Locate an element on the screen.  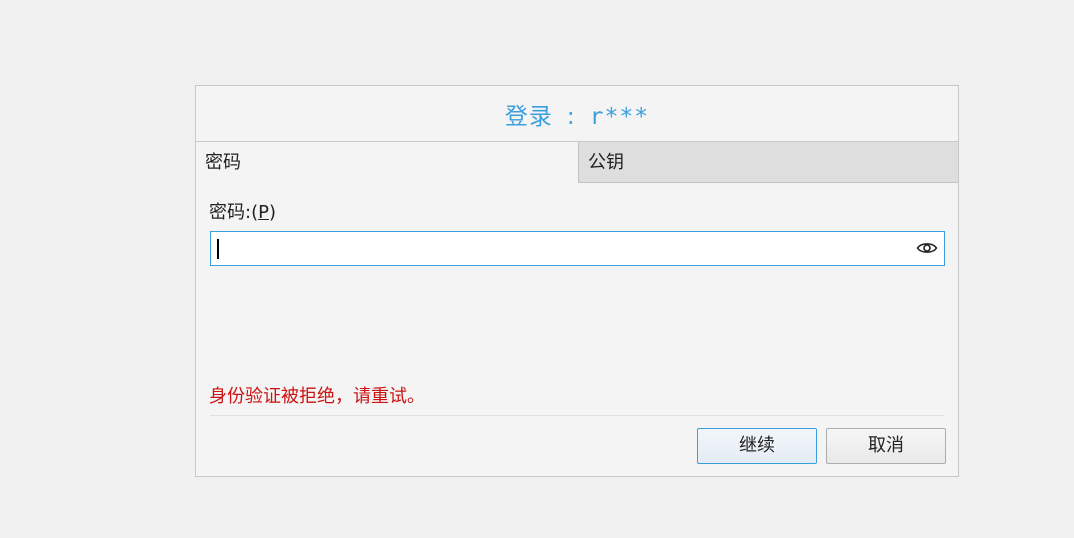
password-label-mnemonic: P is located at coordinates (263, 212).